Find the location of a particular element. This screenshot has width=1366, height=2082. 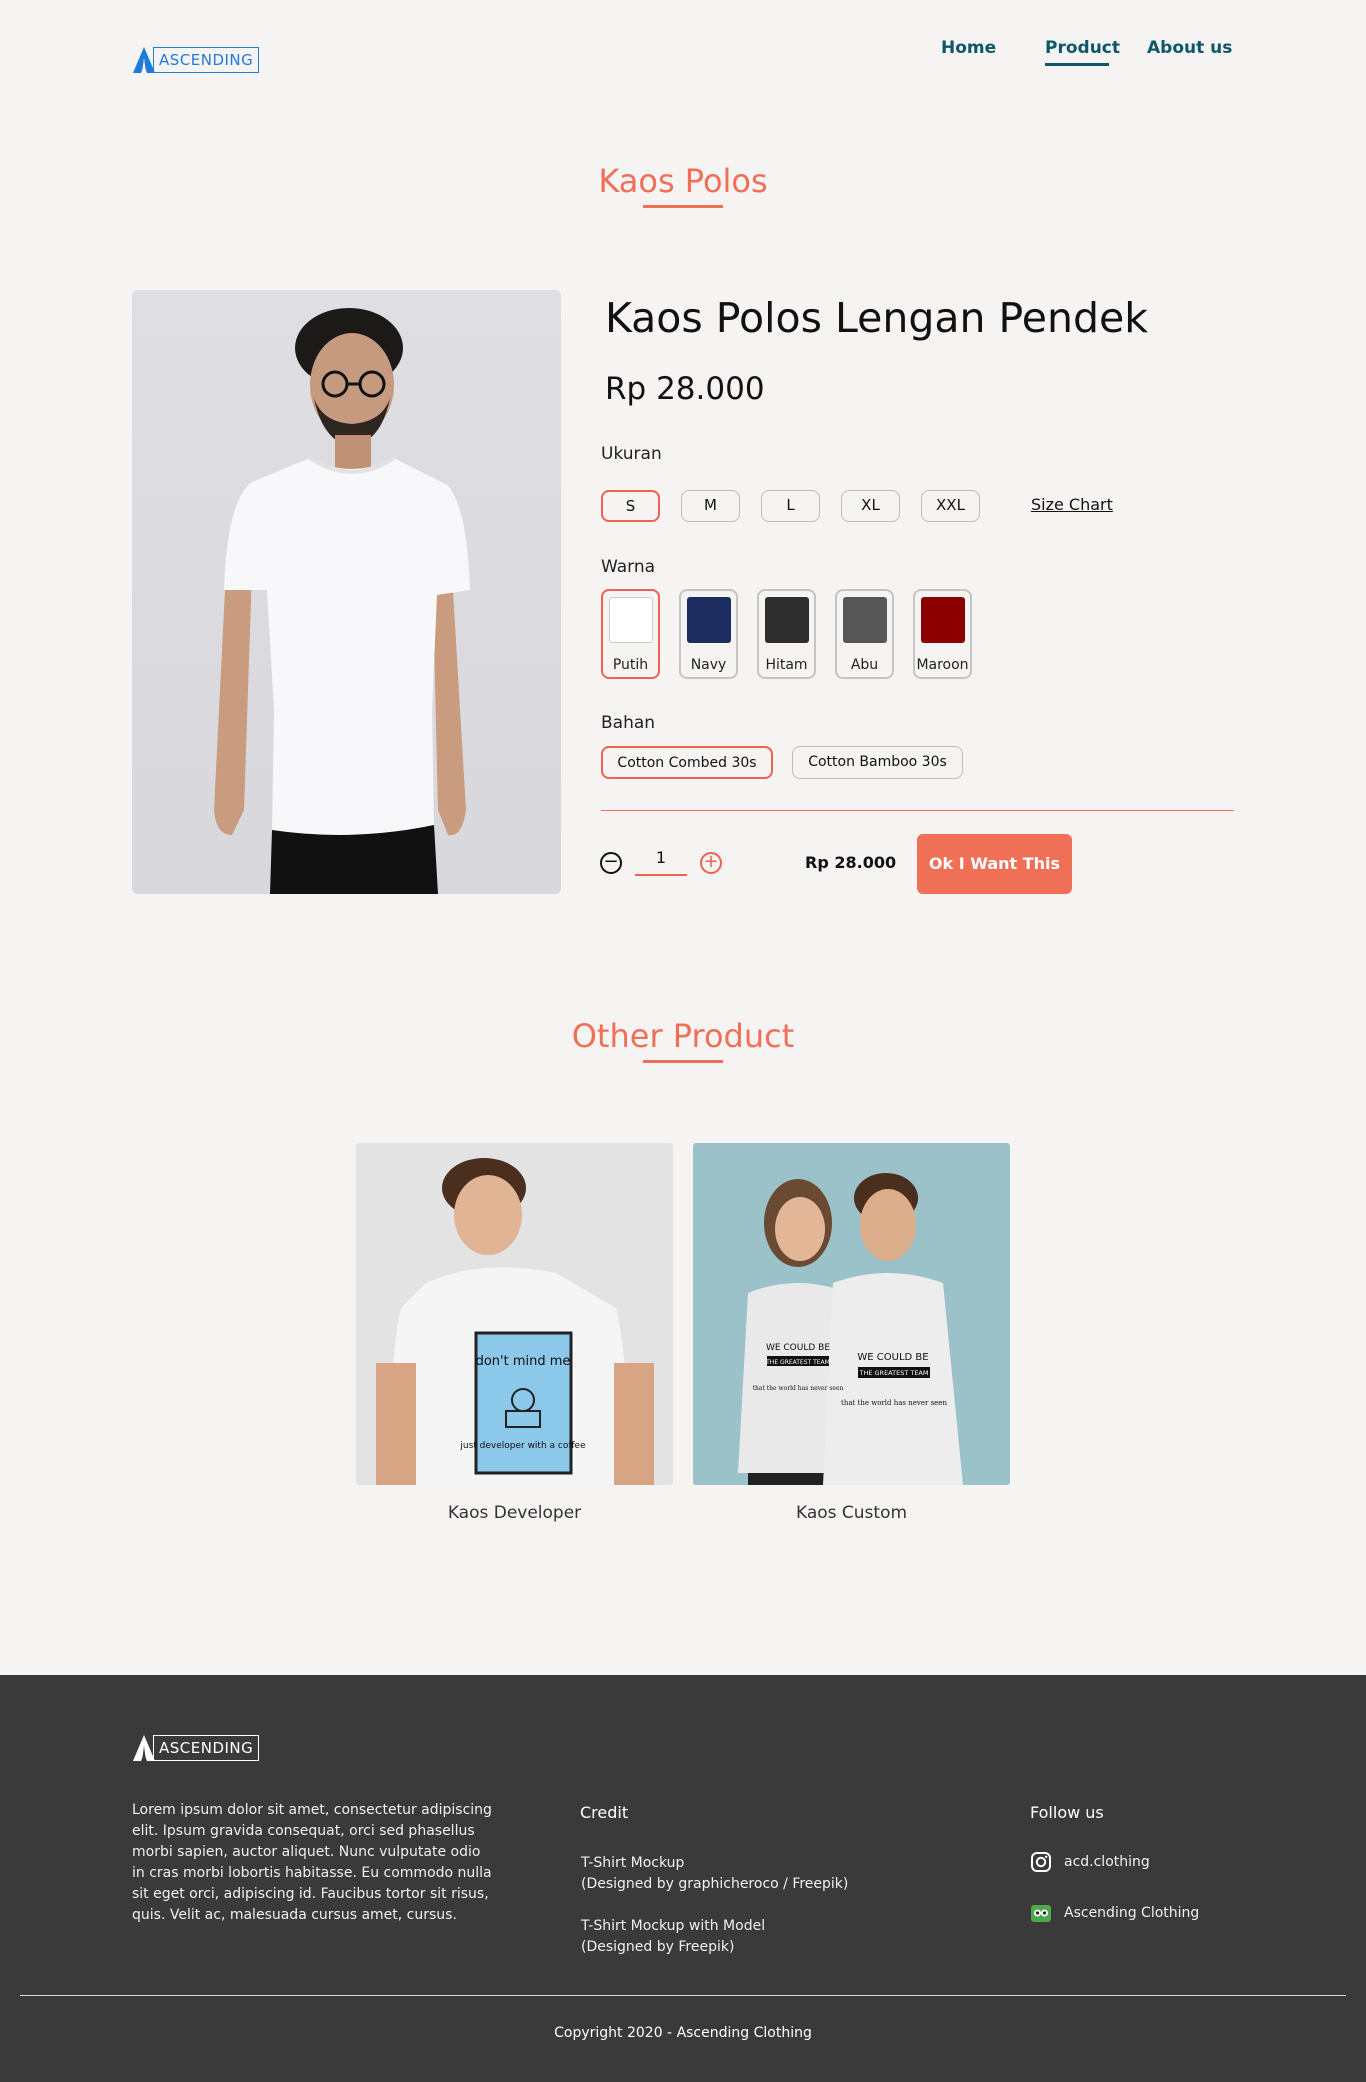

color-option-maroon: Maroon is located at coordinates (942, 634).